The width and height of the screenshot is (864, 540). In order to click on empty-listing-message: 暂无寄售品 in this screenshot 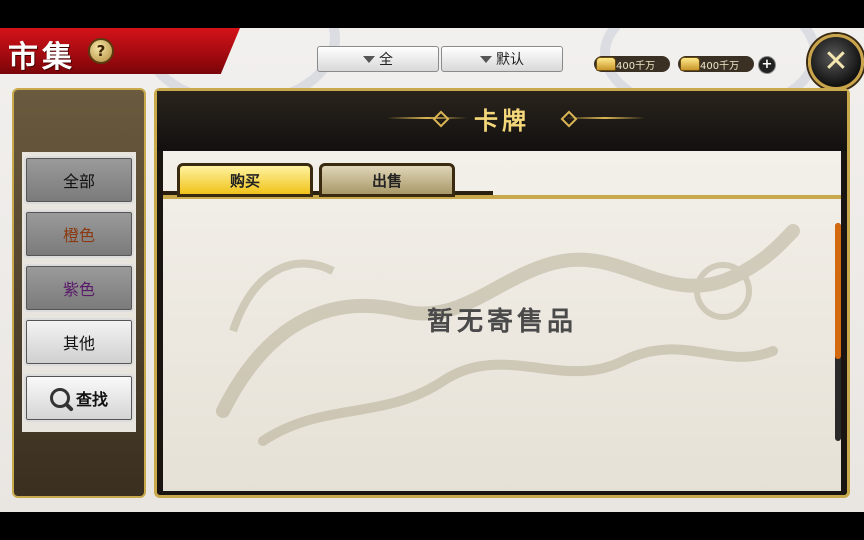, I will do `click(501, 322)`.